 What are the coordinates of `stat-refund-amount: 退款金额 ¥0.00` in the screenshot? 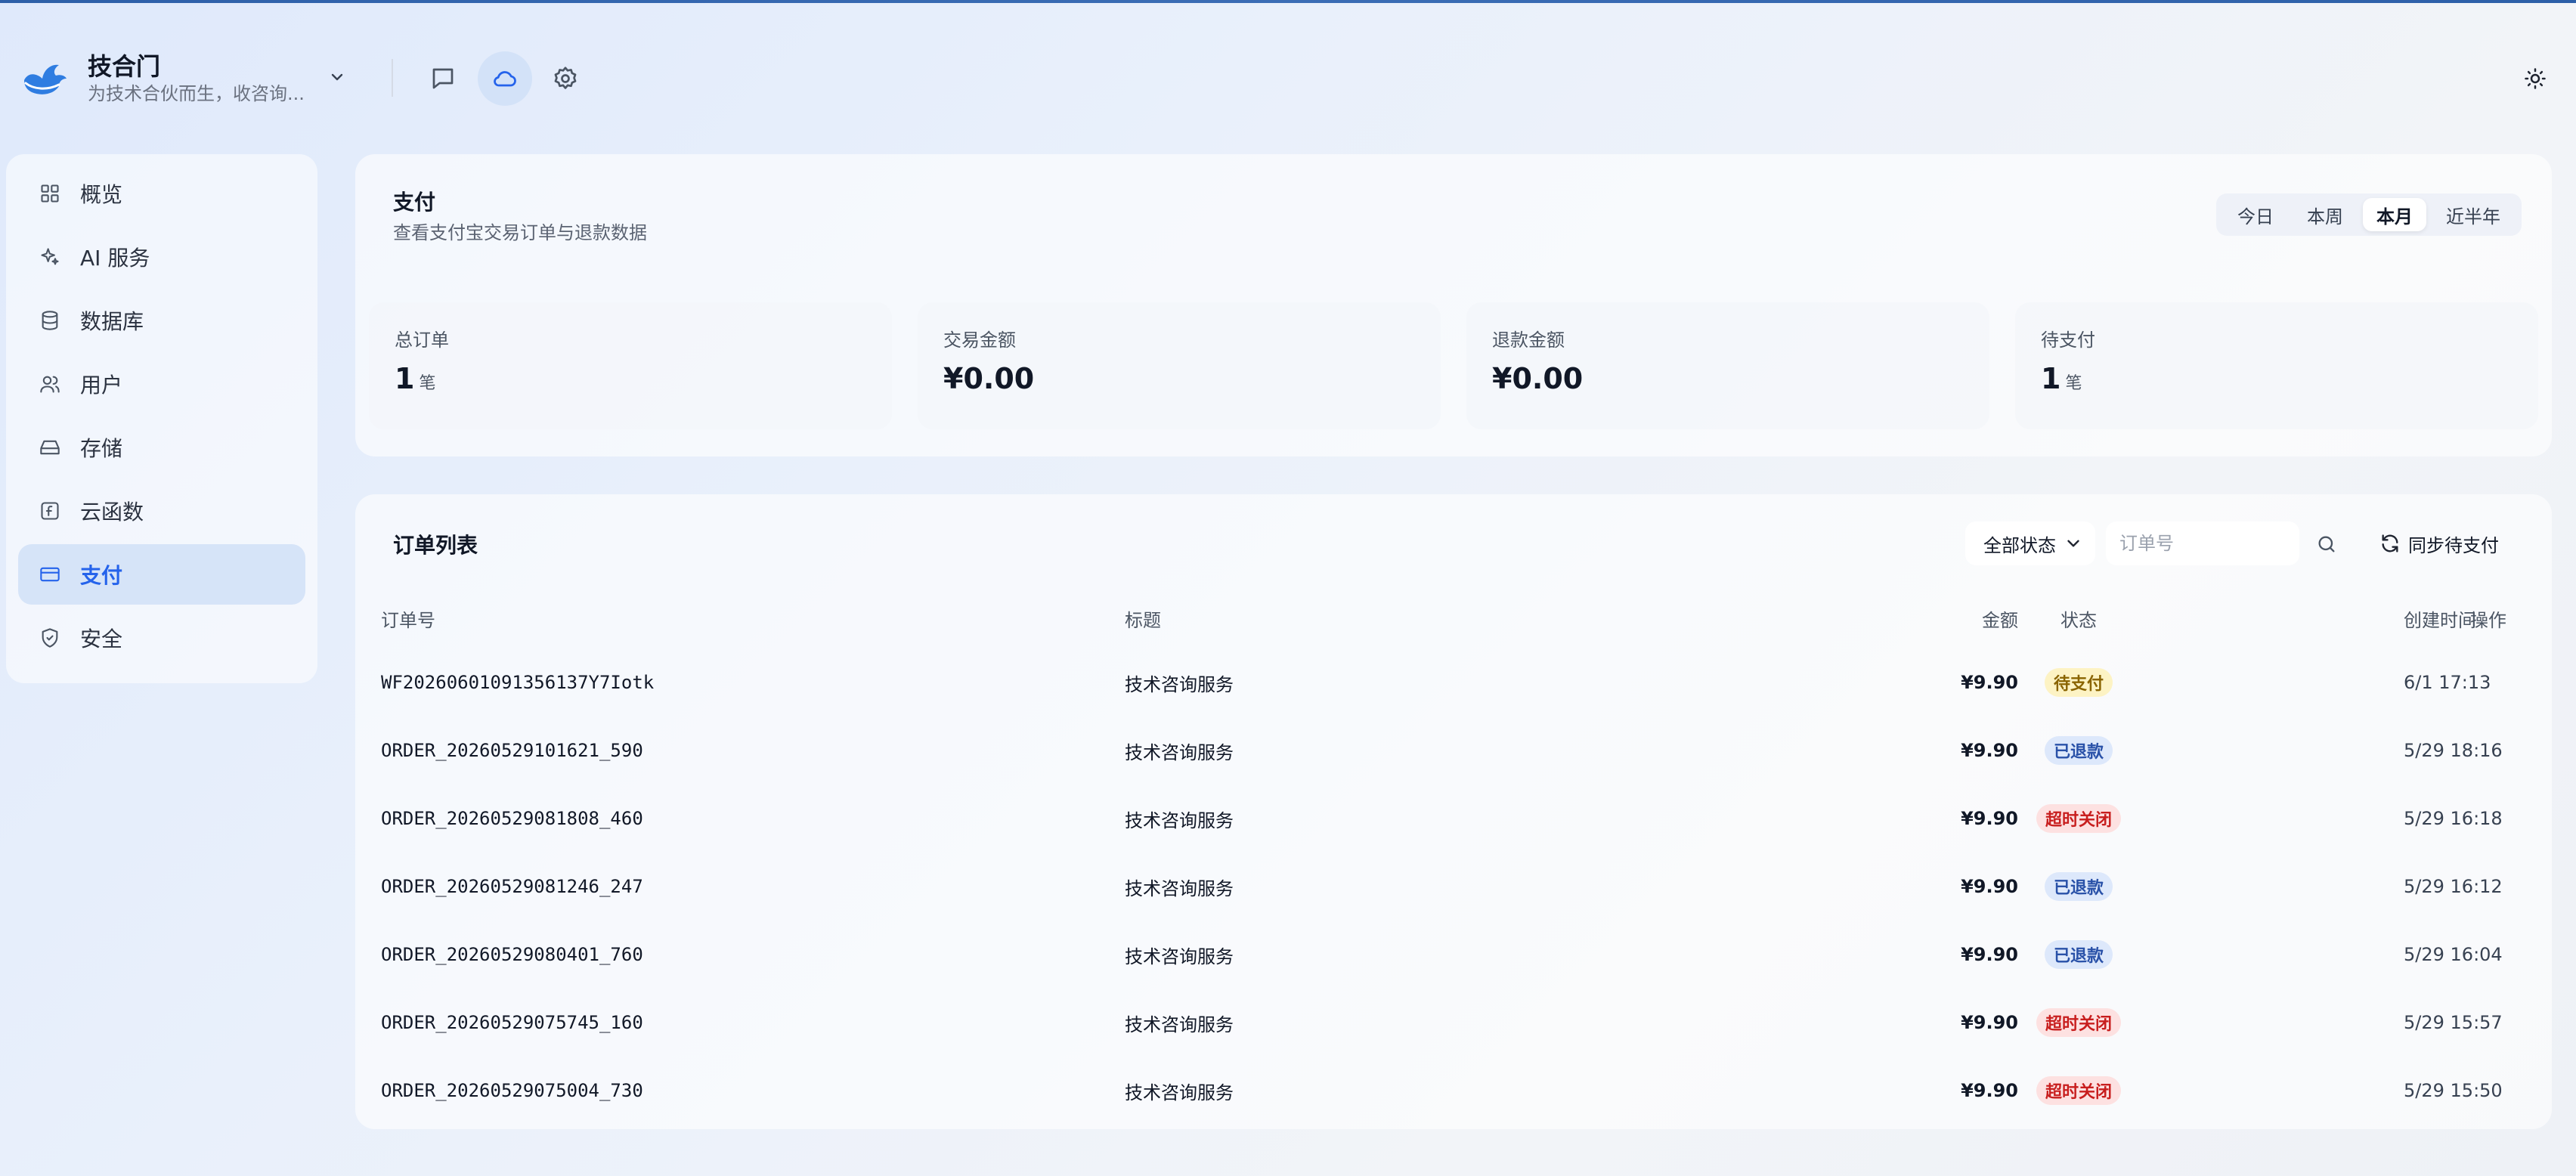 It's located at (1727, 366).